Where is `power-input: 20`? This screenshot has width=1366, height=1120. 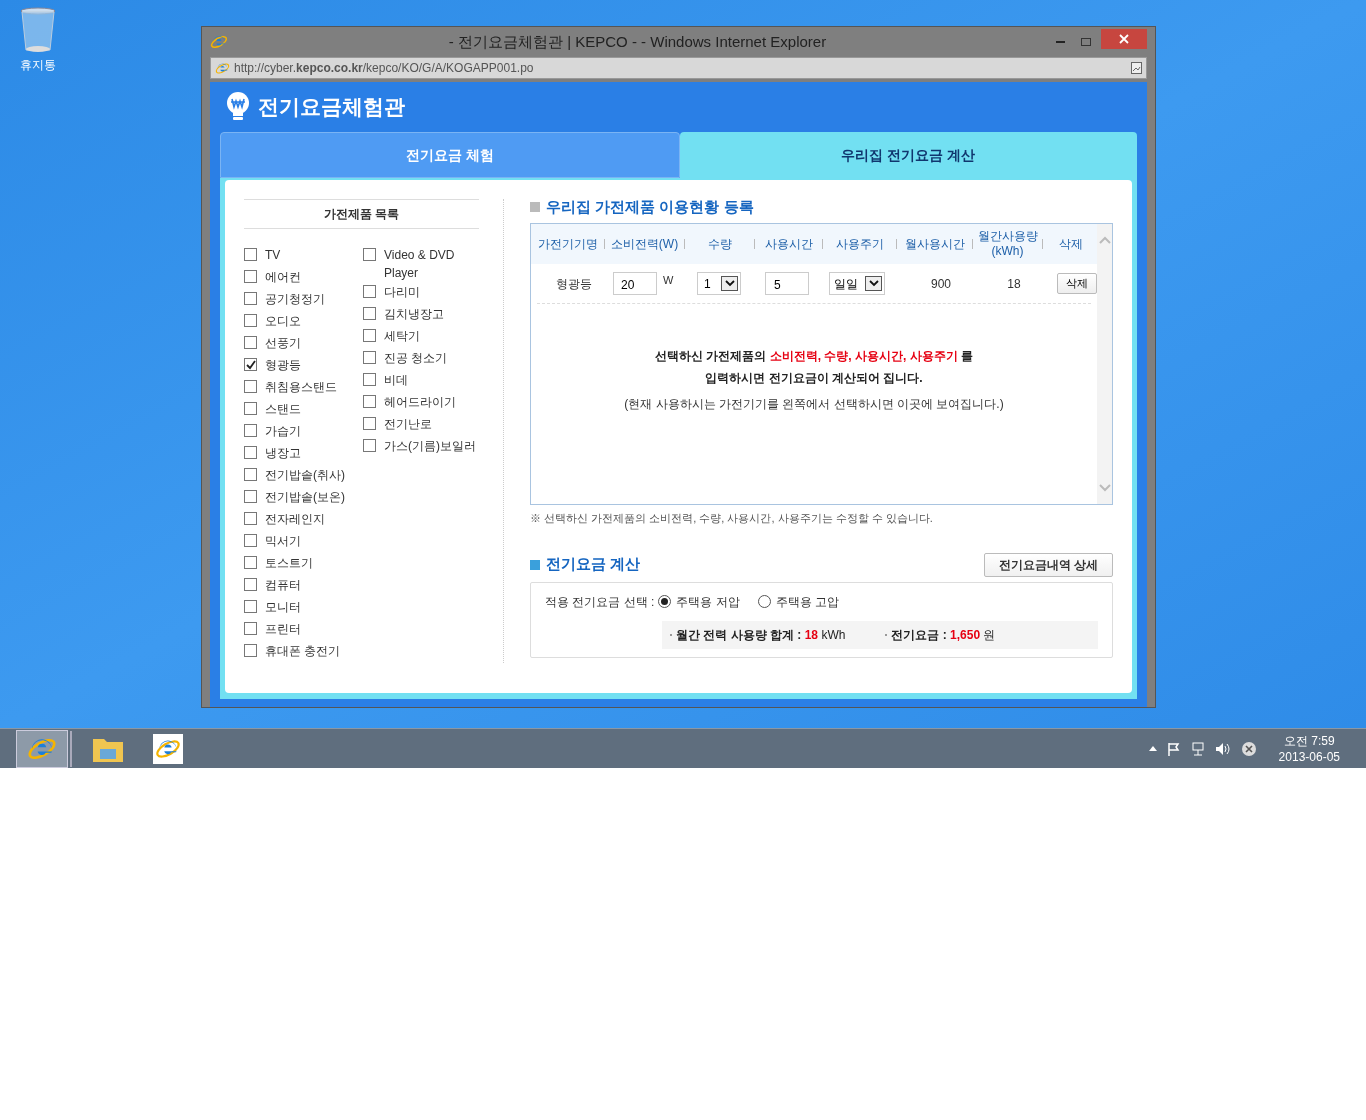 power-input: 20 is located at coordinates (635, 283).